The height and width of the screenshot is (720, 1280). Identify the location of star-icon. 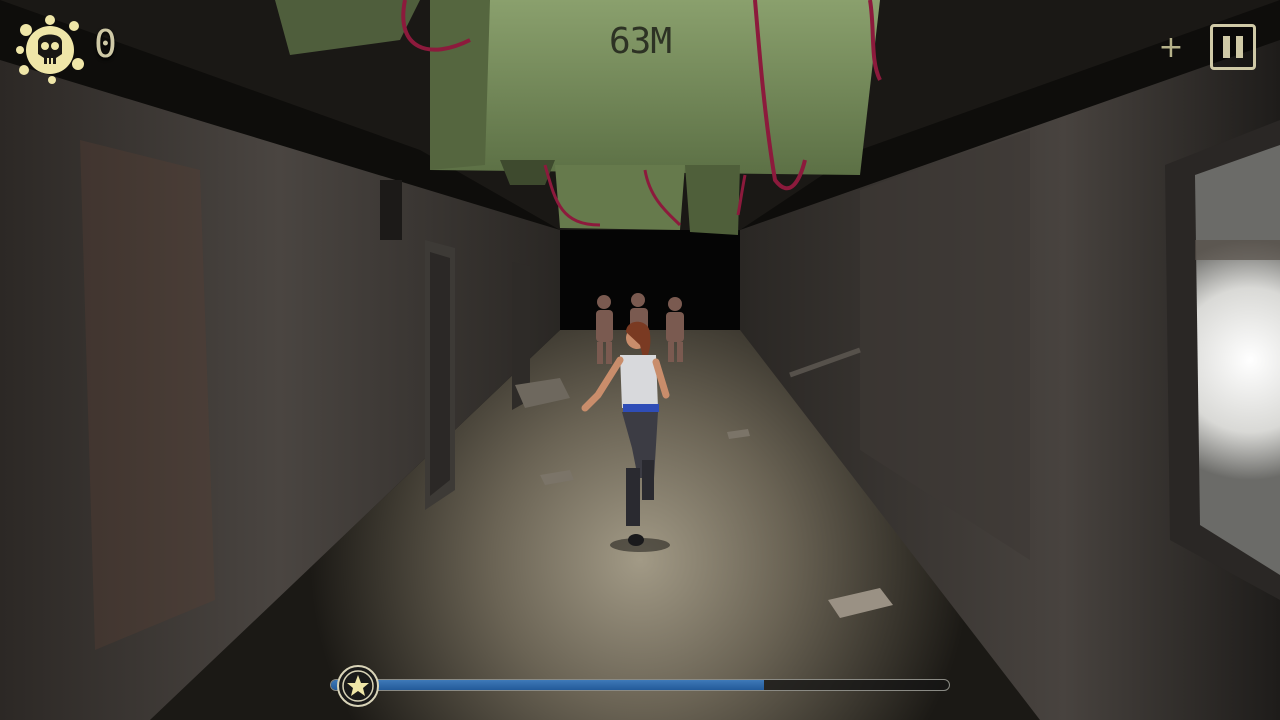
(358, 686).